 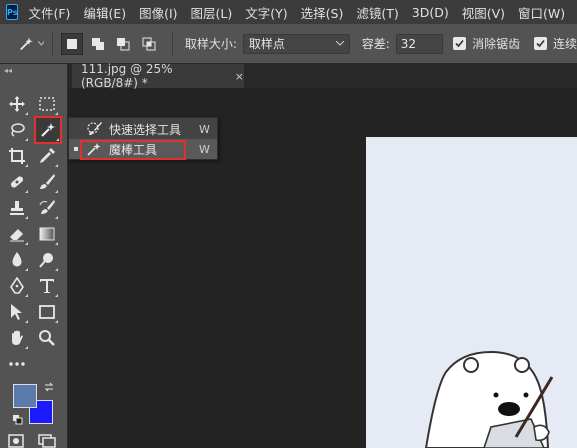 I want to click on hand-icon, so click(x=17, y=337).